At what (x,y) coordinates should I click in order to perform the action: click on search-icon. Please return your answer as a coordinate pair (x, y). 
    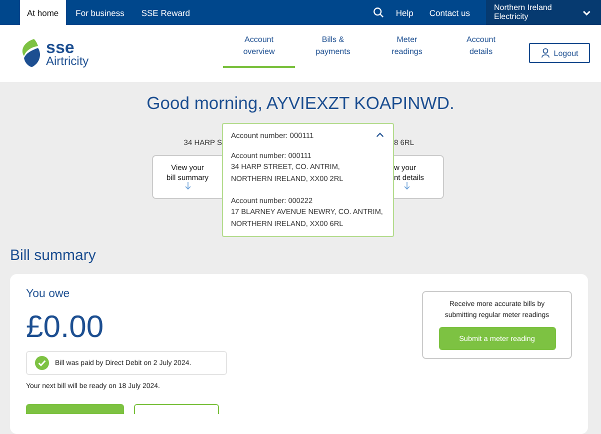
    Looking at the image, I should click on (378, 12).